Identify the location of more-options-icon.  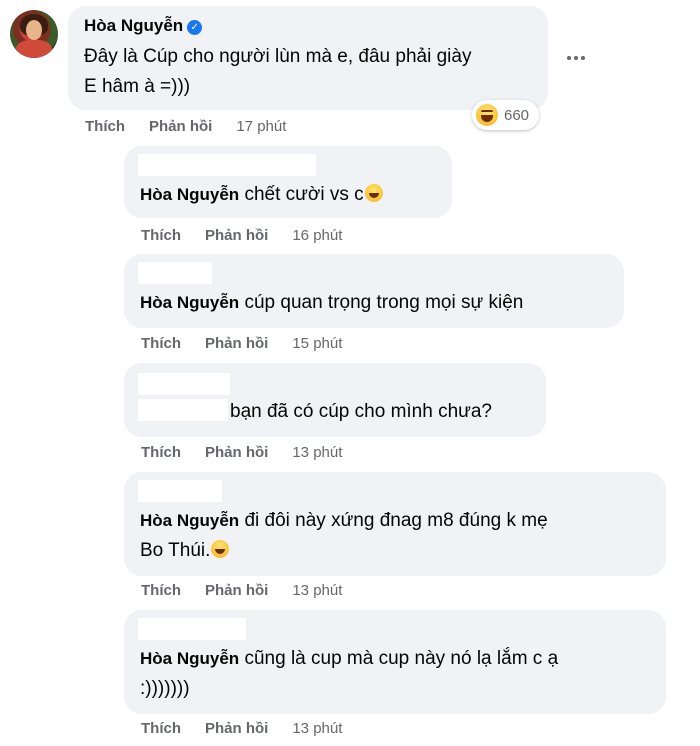
(576, 58).